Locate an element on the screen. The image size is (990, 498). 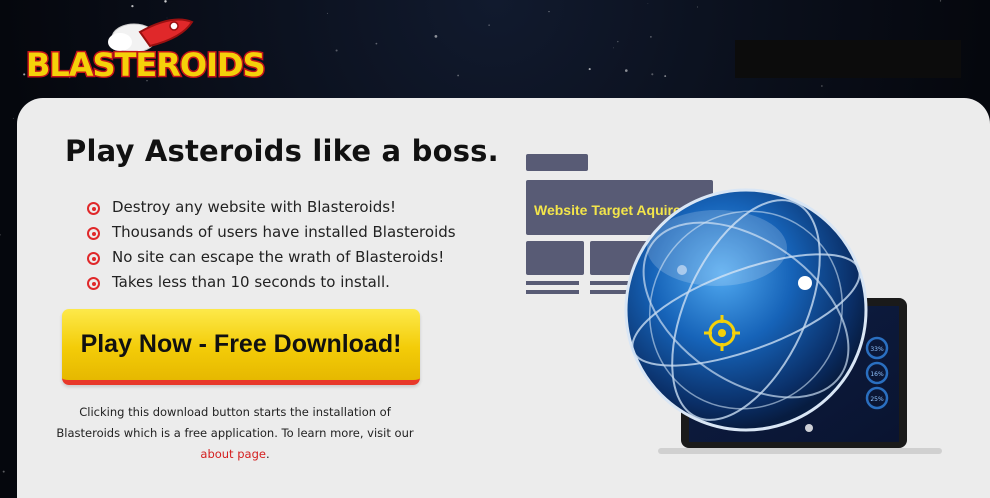
svg-text: 25% is located at coordinates (877, 399).